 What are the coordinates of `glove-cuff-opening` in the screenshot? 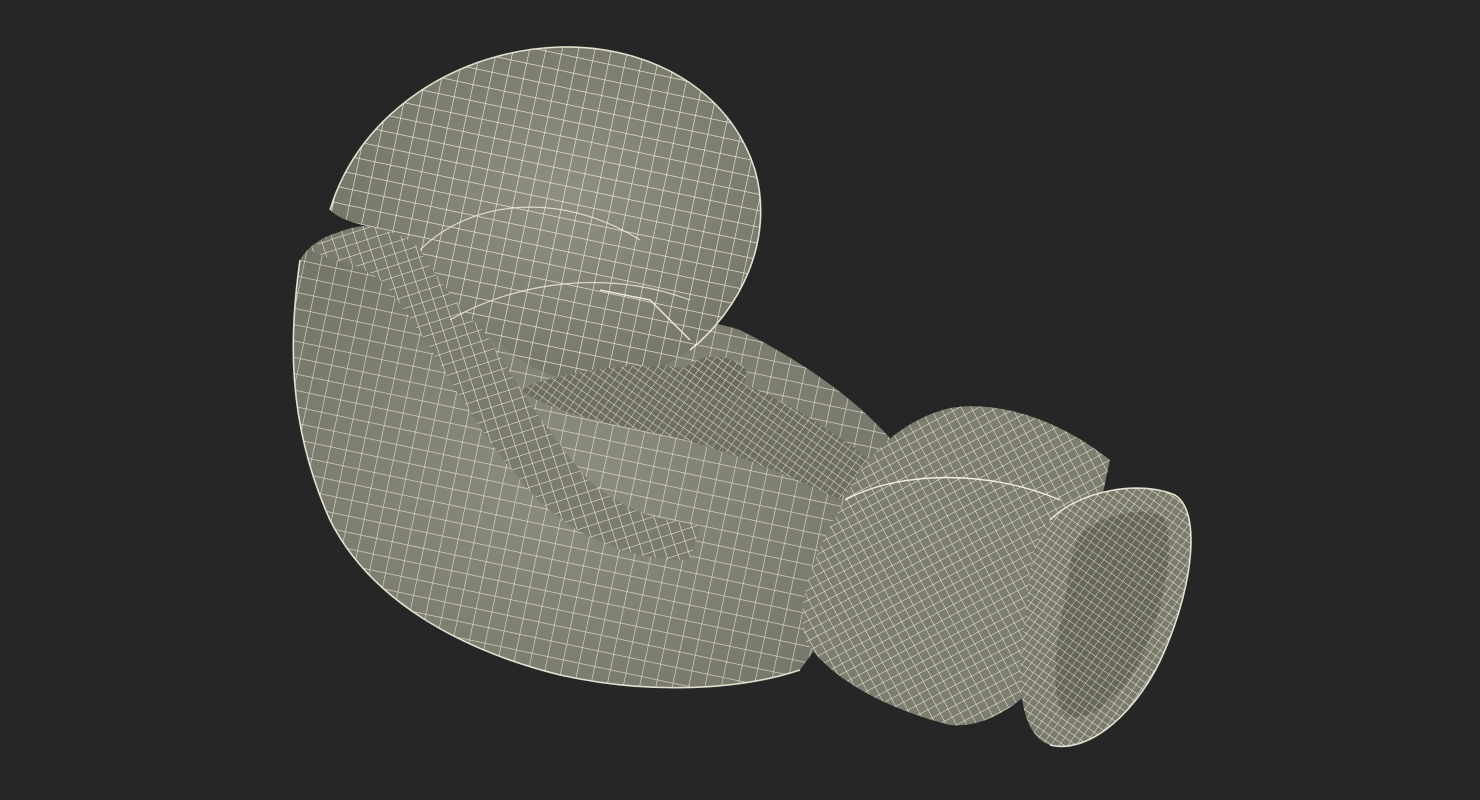 It's located at (1106, 617).